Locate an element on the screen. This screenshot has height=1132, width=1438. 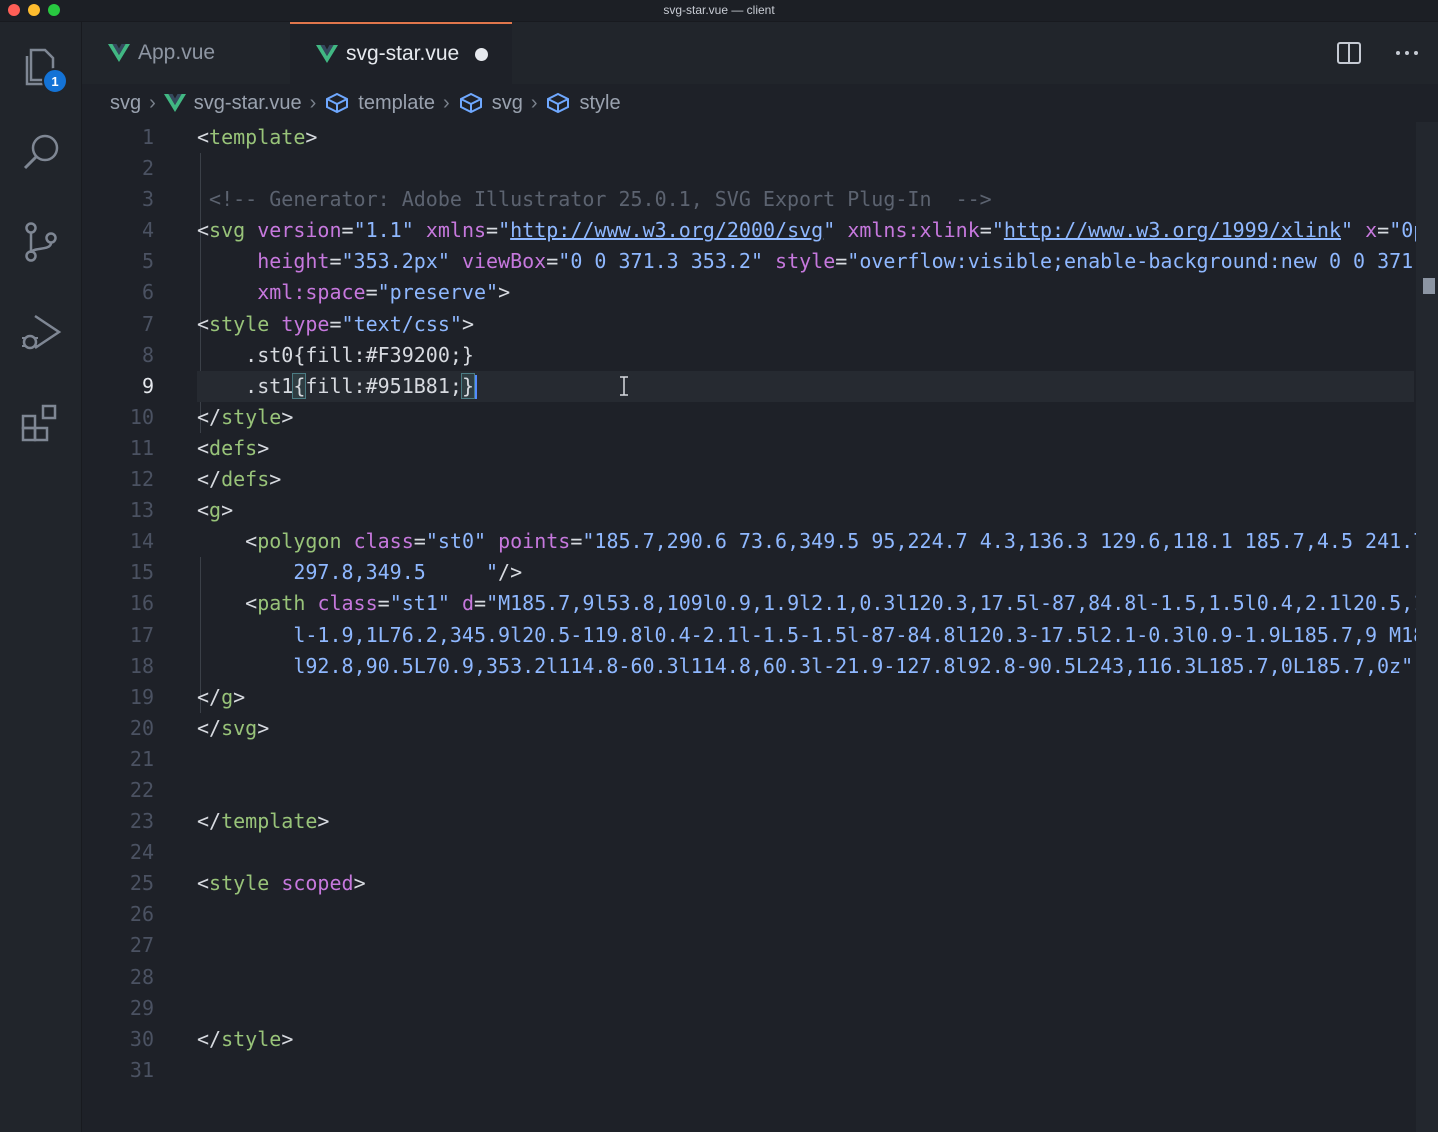
code-line: <template> is located at coordinates (805, 137).